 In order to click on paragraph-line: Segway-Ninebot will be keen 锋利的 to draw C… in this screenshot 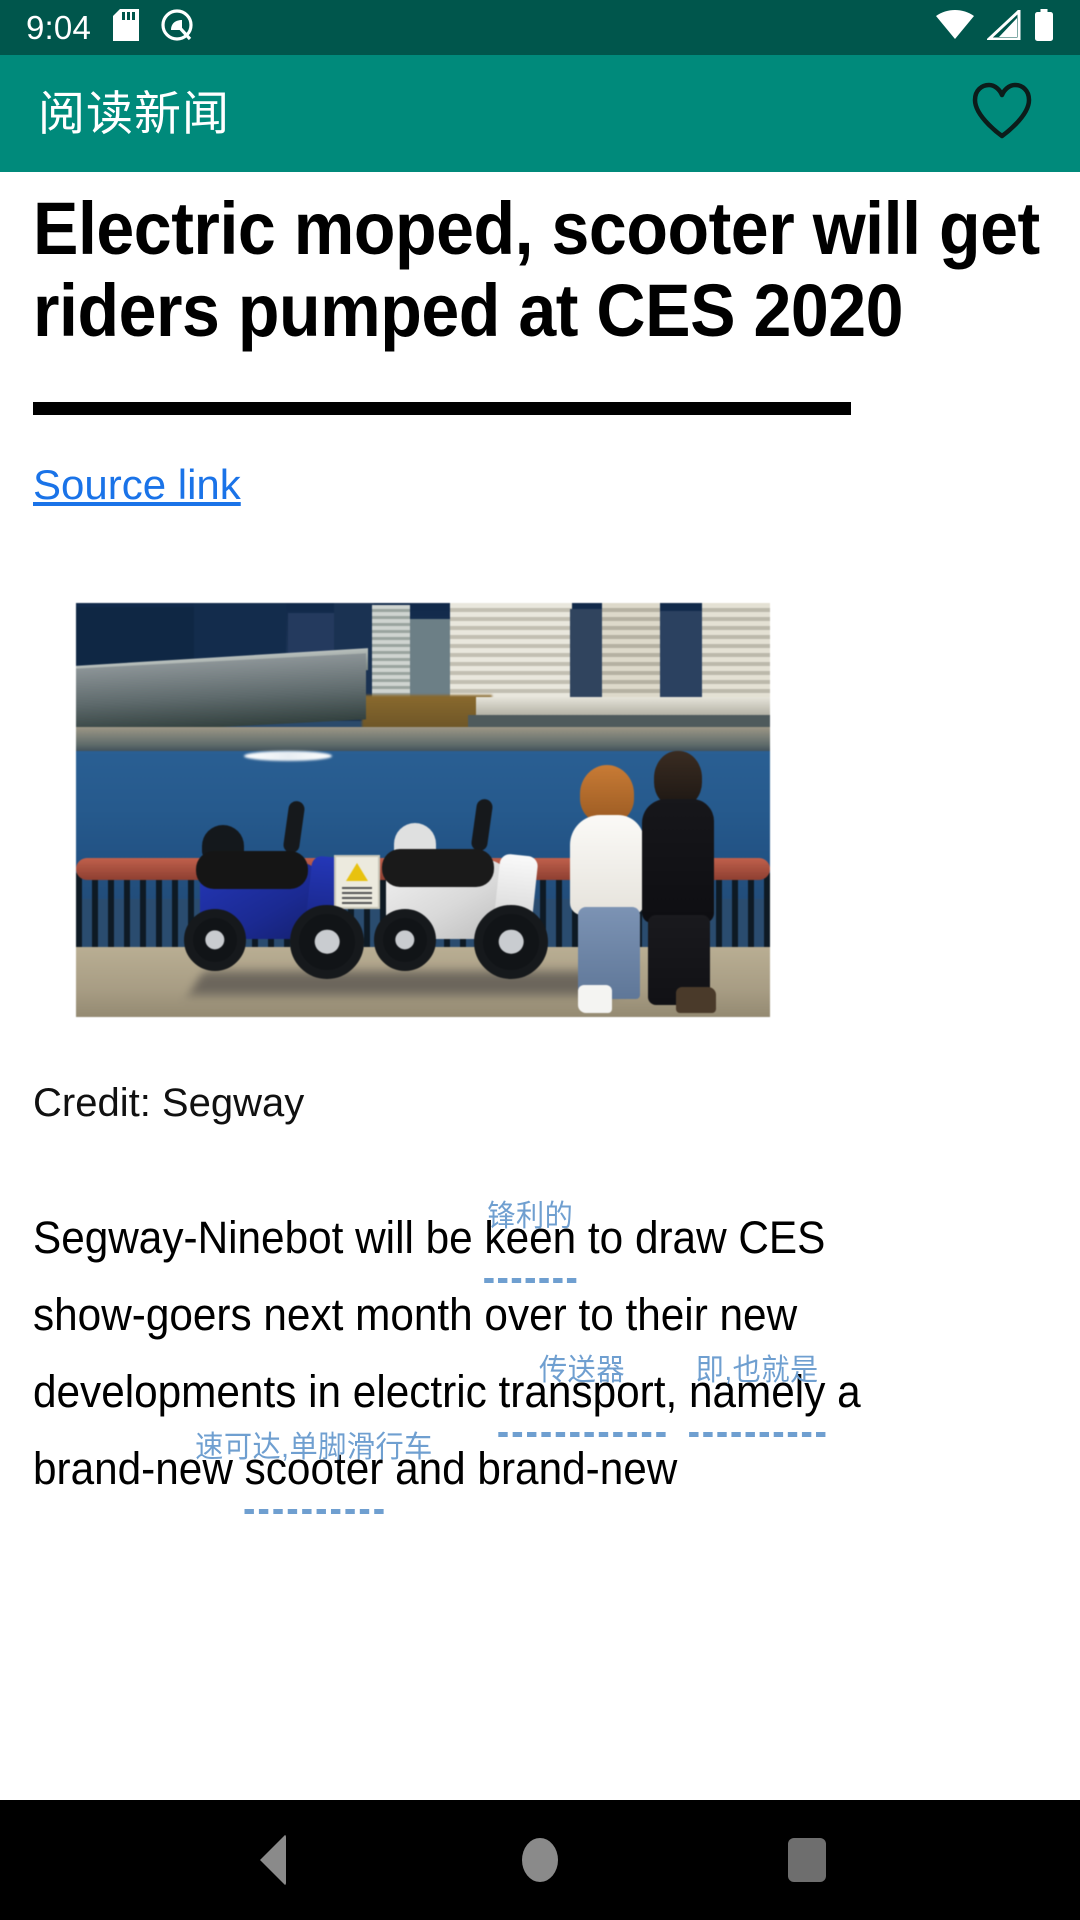, I will do `click(540, 1241)`.